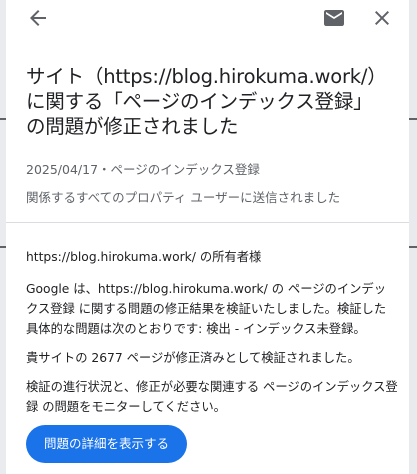 The width and height of the screenshot is (417, 474). Describe the element at coordinates (382, 18) in the screenshot. I see `close-icon` at that location.